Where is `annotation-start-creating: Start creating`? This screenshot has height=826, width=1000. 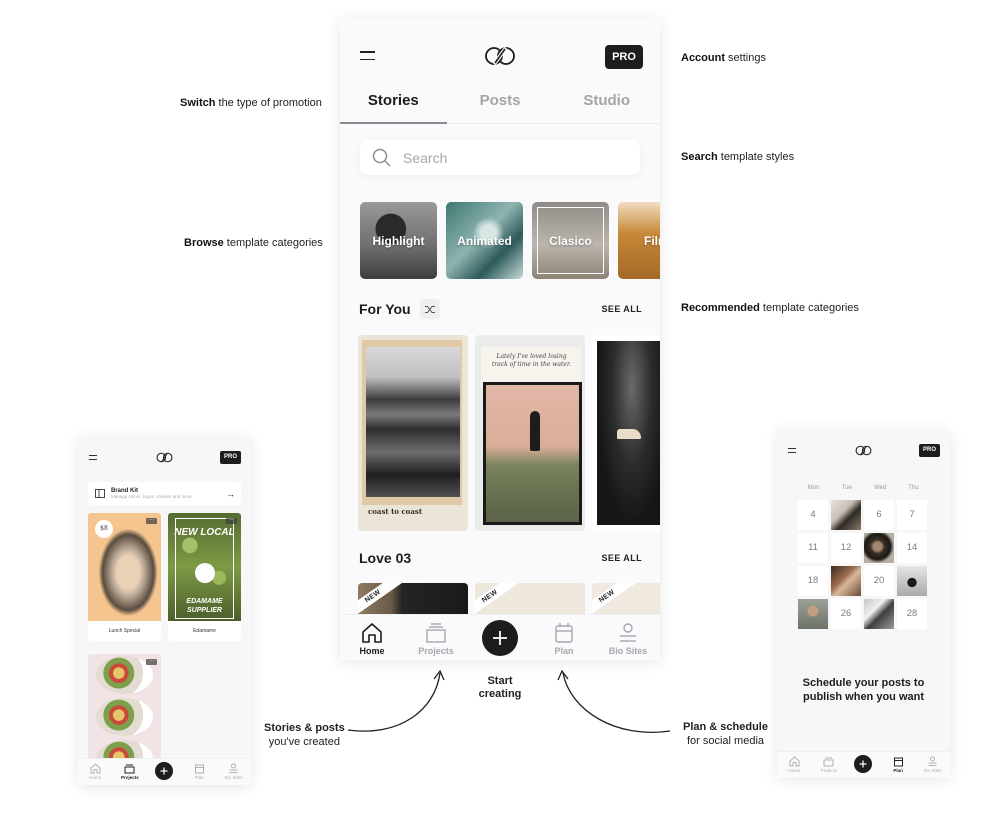 annotation-start-creating: Start creating is located at coordinates (500, 688).